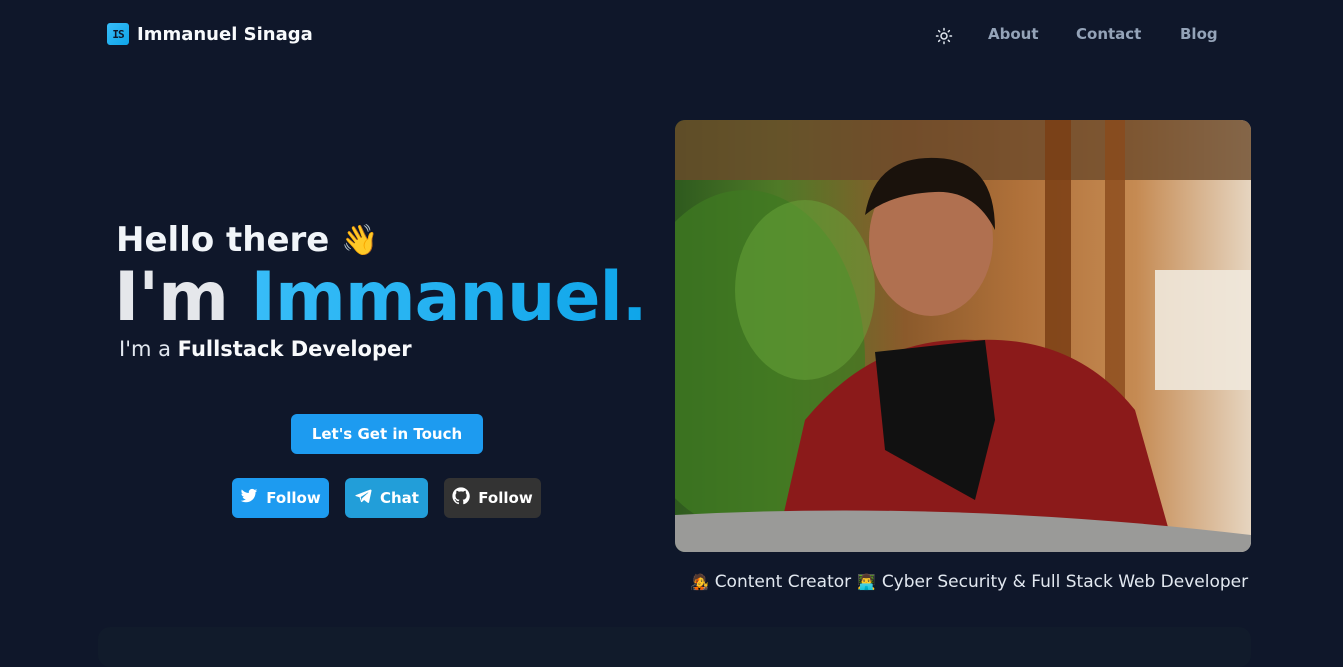 The height and width of the screenshot is (667, 1343). I want to click on brand: IS Immanuel Sinaga, so click(210, 34).